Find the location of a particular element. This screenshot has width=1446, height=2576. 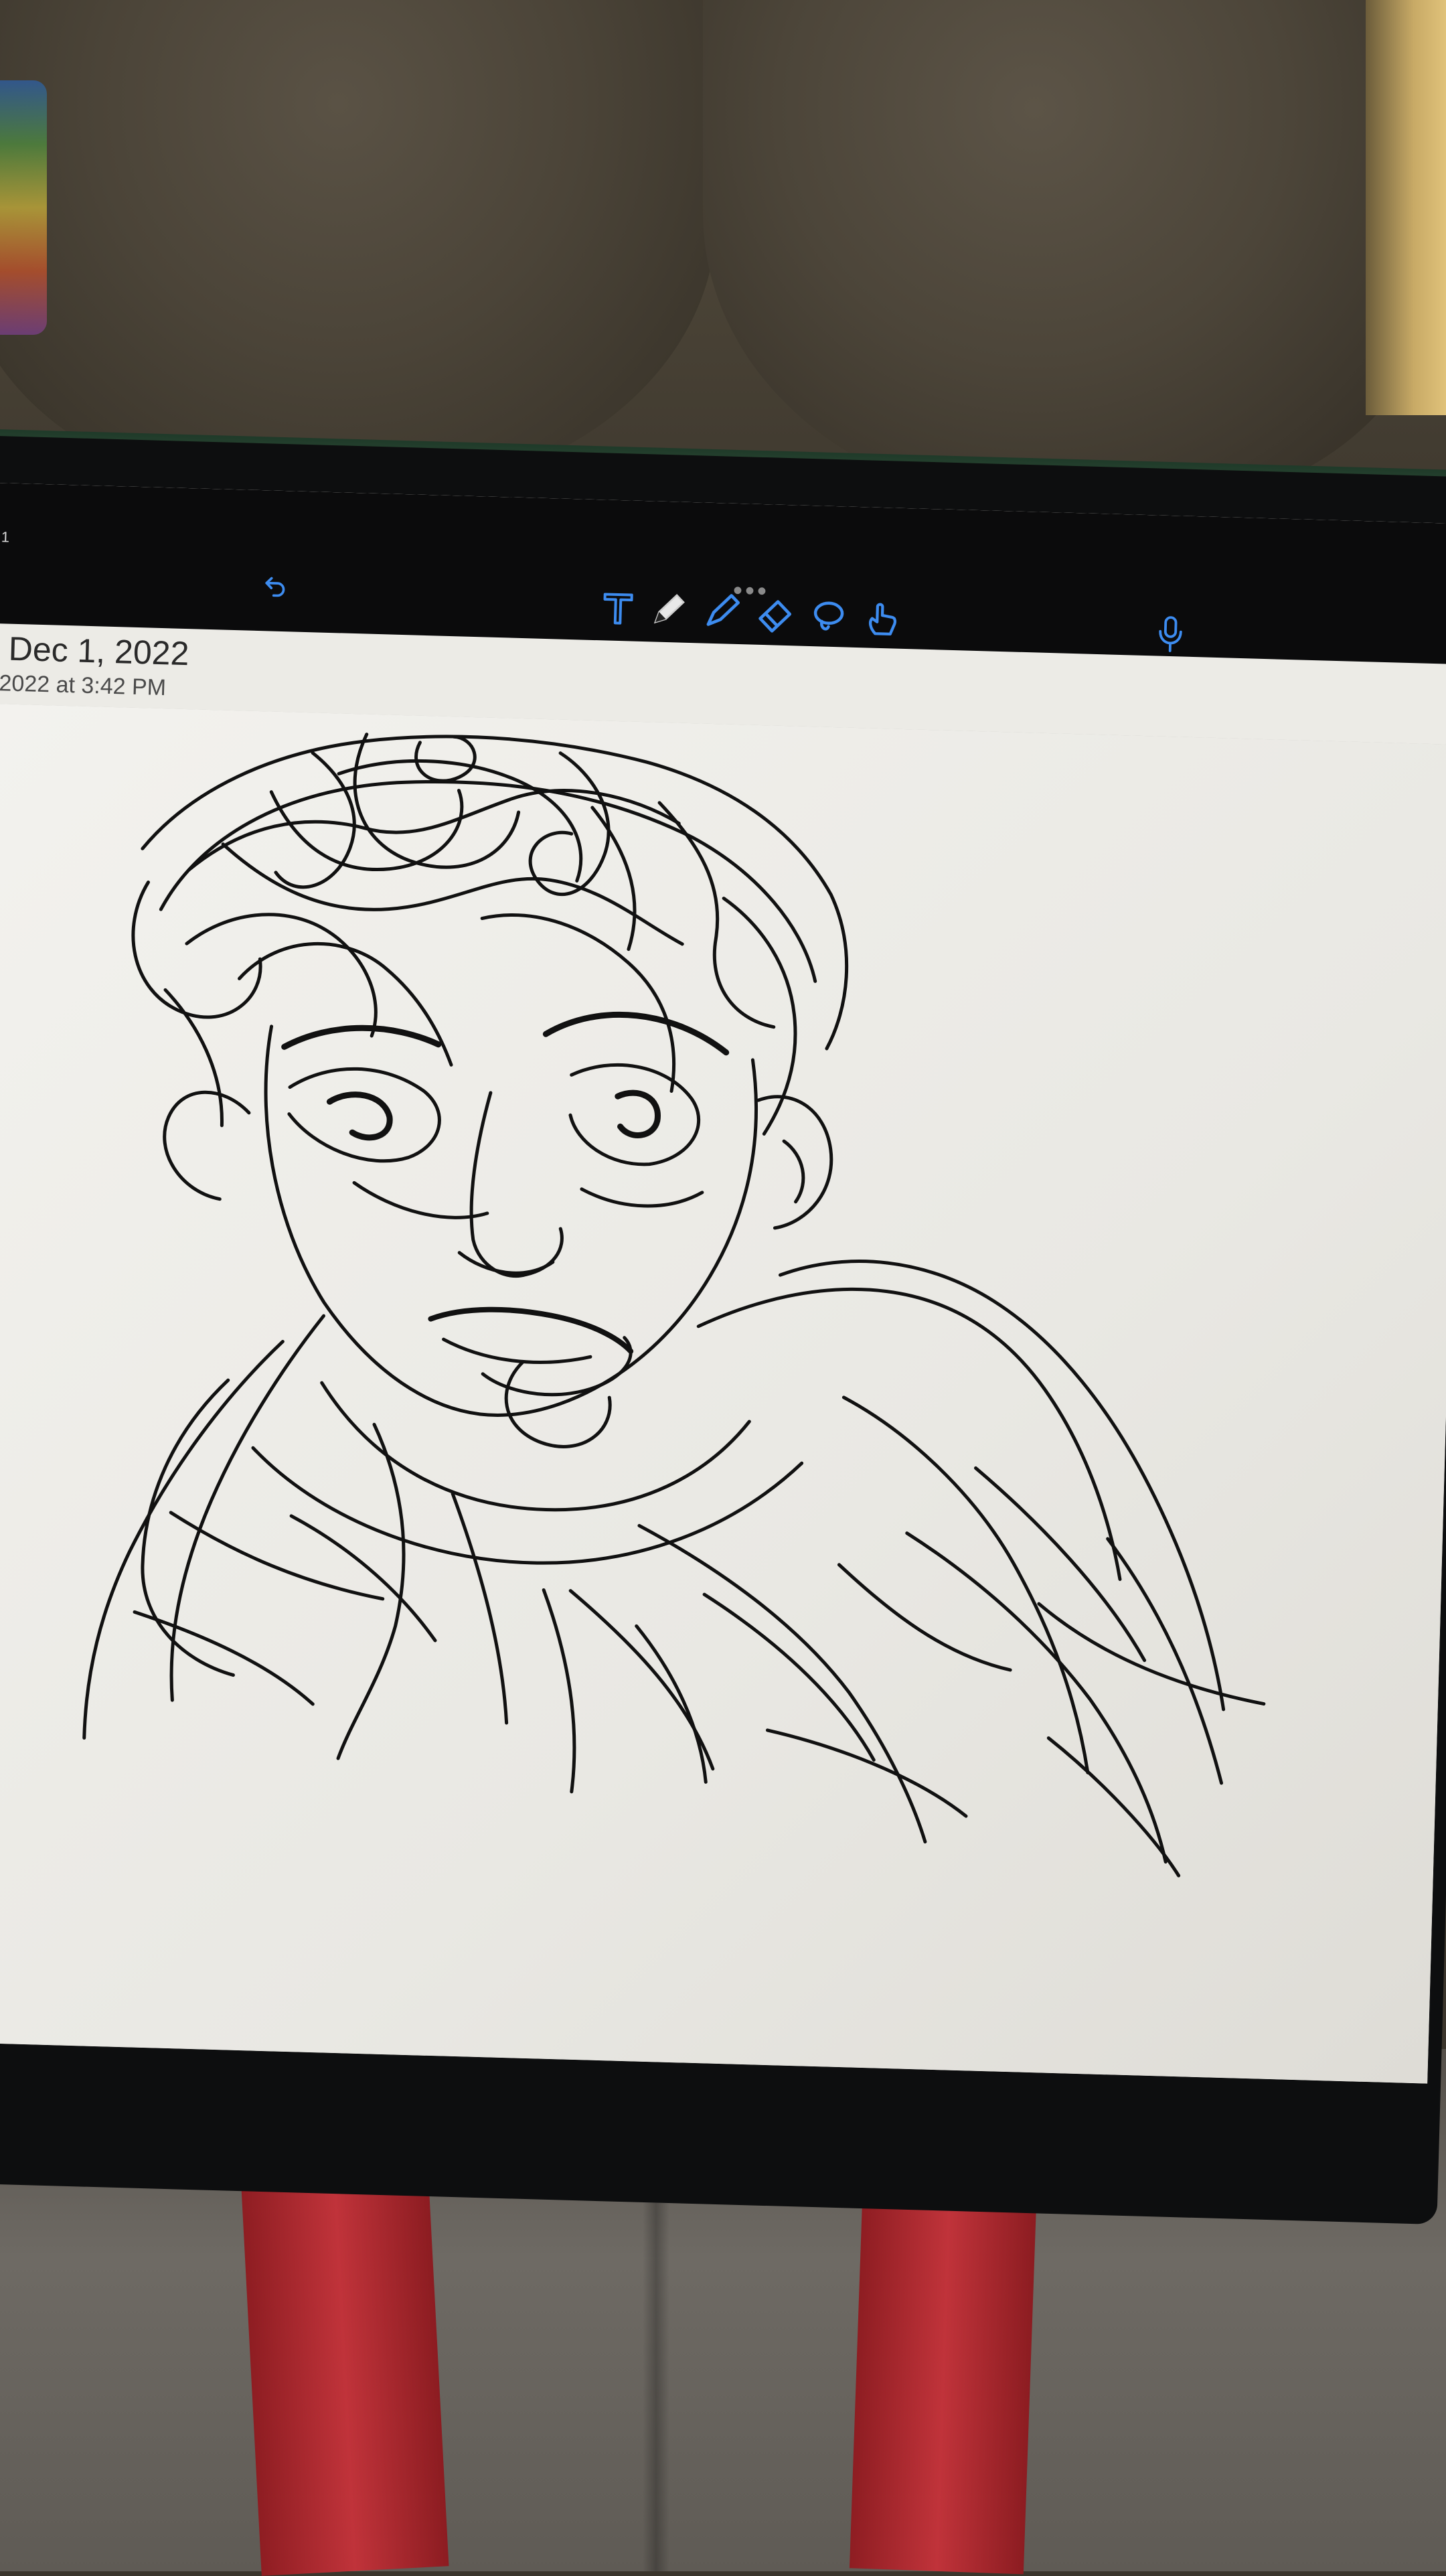

eraser-tool-button is located at coordinates (775, 614).